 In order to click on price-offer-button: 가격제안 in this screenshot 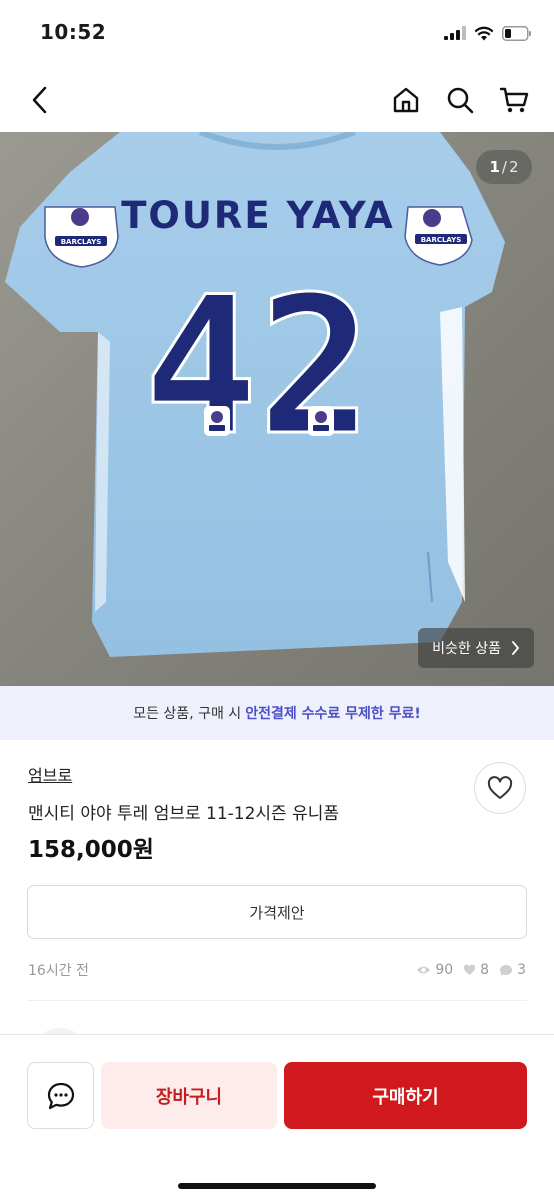, I will do `click(277, 912)`.